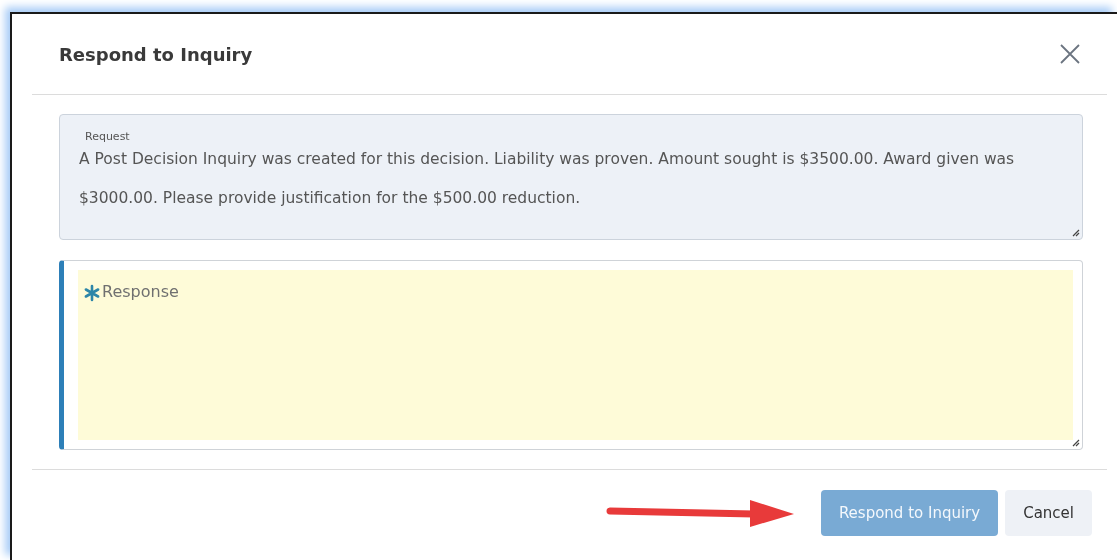  I want to click on cancel-button: Cancel, so click(1048, 513).